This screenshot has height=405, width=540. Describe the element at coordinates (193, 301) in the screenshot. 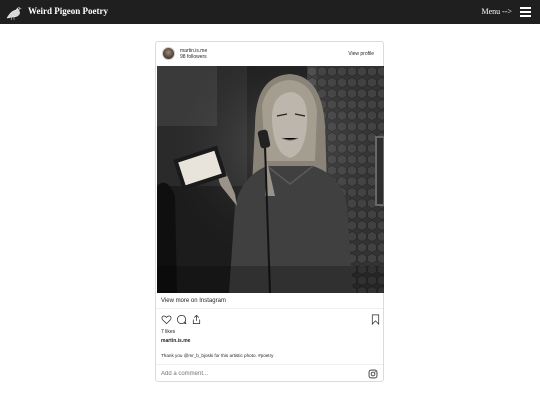

I see `view-more-link: View more on Instagram` at that location.